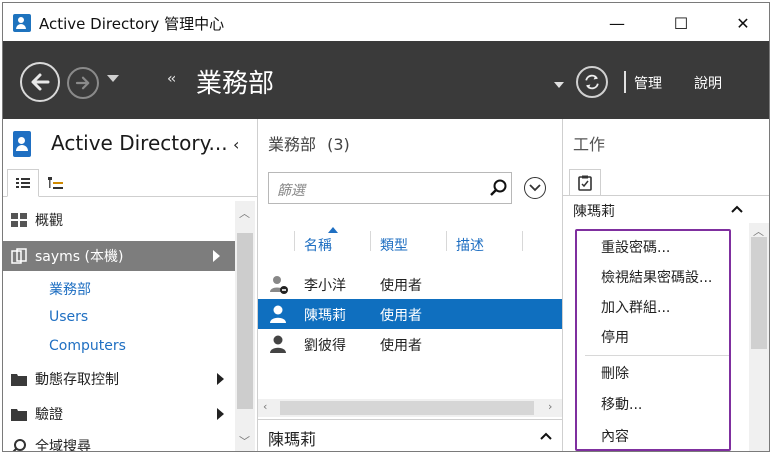  What do you see at coordinates (63, 445) in the screenshot?
I see `nav-item-label: 全域搜尋` at bounding box center [63, 445].